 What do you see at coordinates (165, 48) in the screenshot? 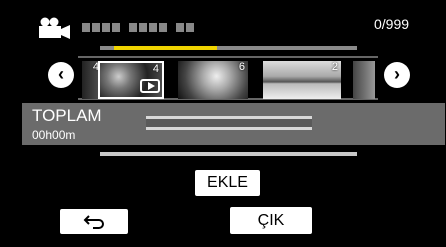
I see `progress-fill` at bounding box center [165, 48].